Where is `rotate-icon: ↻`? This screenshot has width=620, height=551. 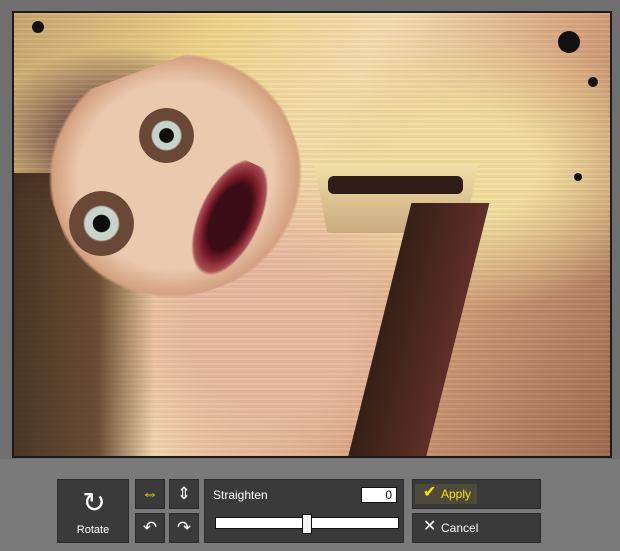 rotate-icon: ↻ is located at coordinates (94, 502).